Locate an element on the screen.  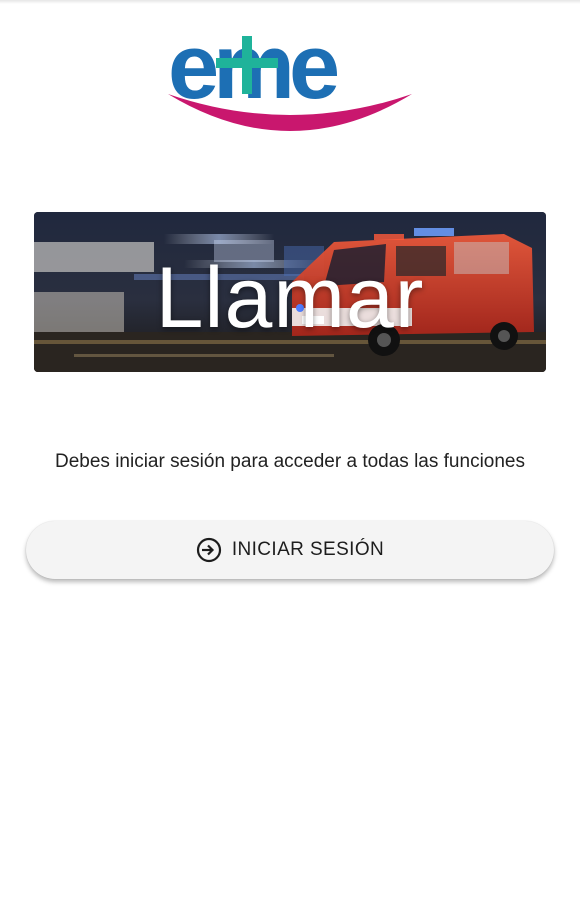
eme-logo: eme is located at coordinates (290, 82).